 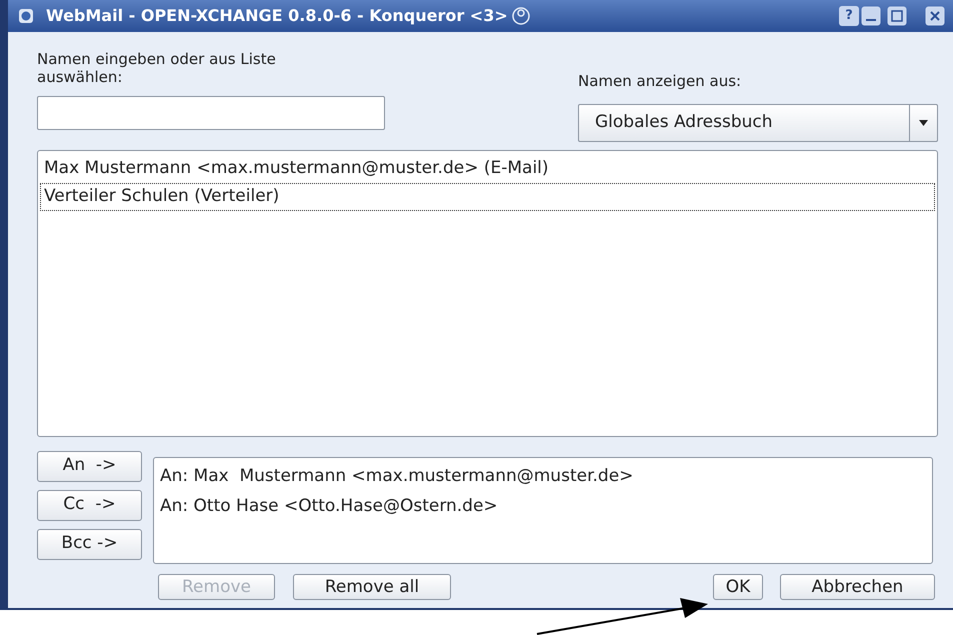 I want to click on name-input-field, so click(x=211, y=113).